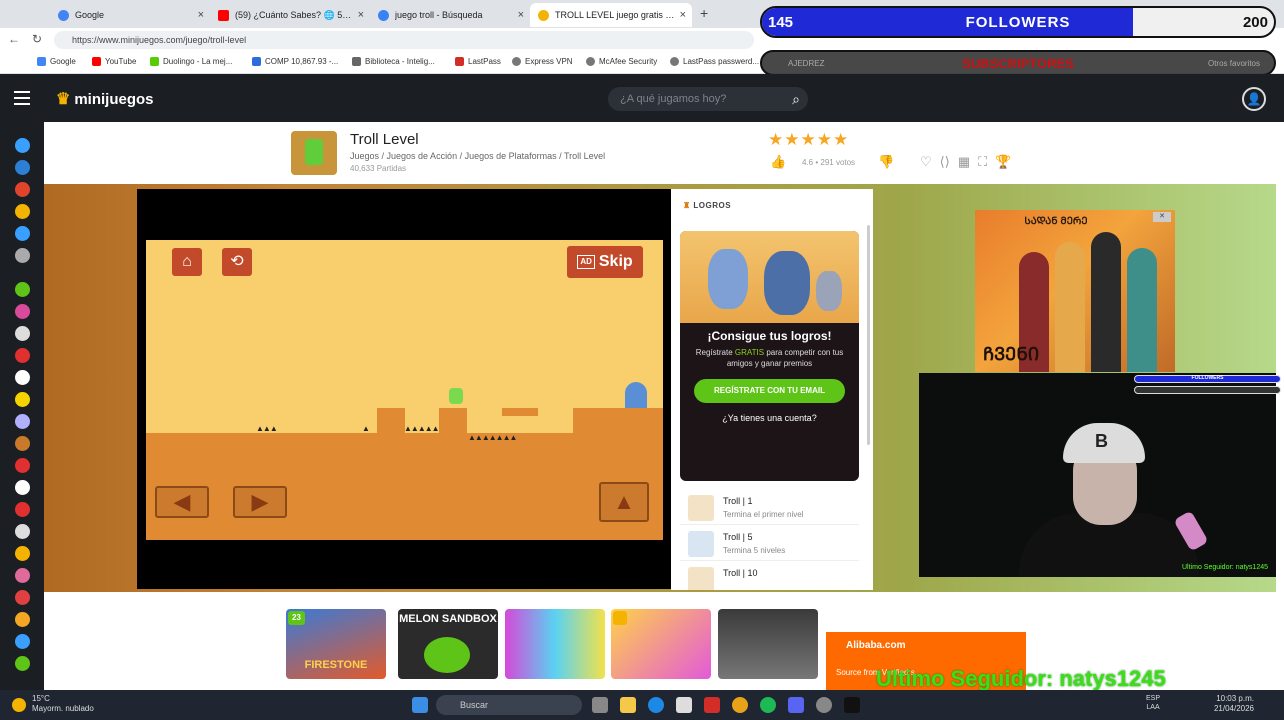  I want to click on pokeball-icon, so click(22, 465).